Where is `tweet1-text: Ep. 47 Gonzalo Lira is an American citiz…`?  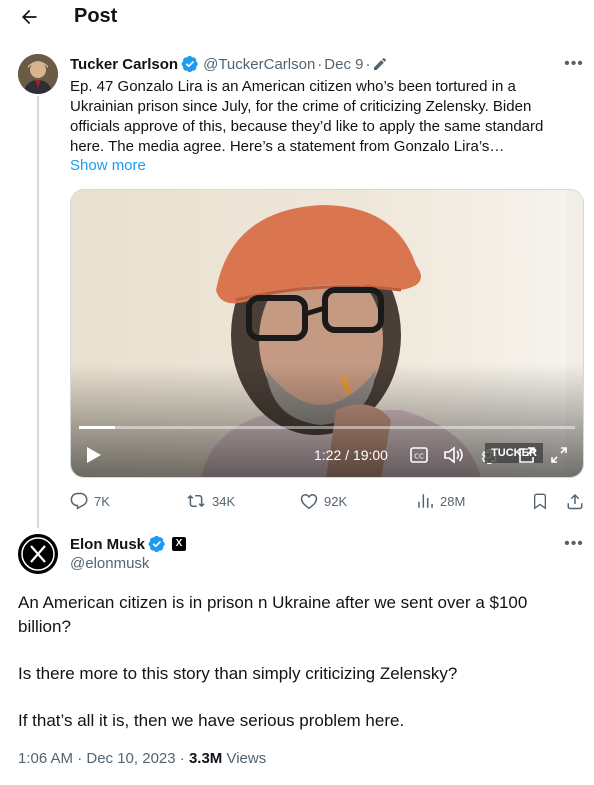 tweet1-text: Ep. 47 Gonzalo Lira is an American citiz… is located at coordinates (320, 117).